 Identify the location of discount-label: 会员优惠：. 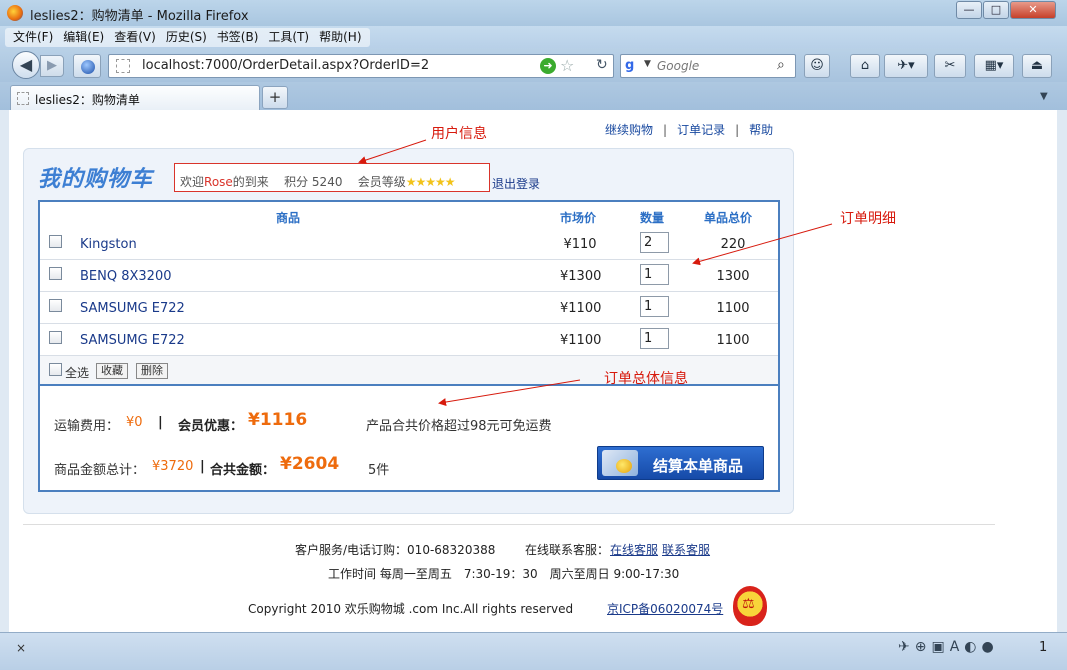
(211, 426).